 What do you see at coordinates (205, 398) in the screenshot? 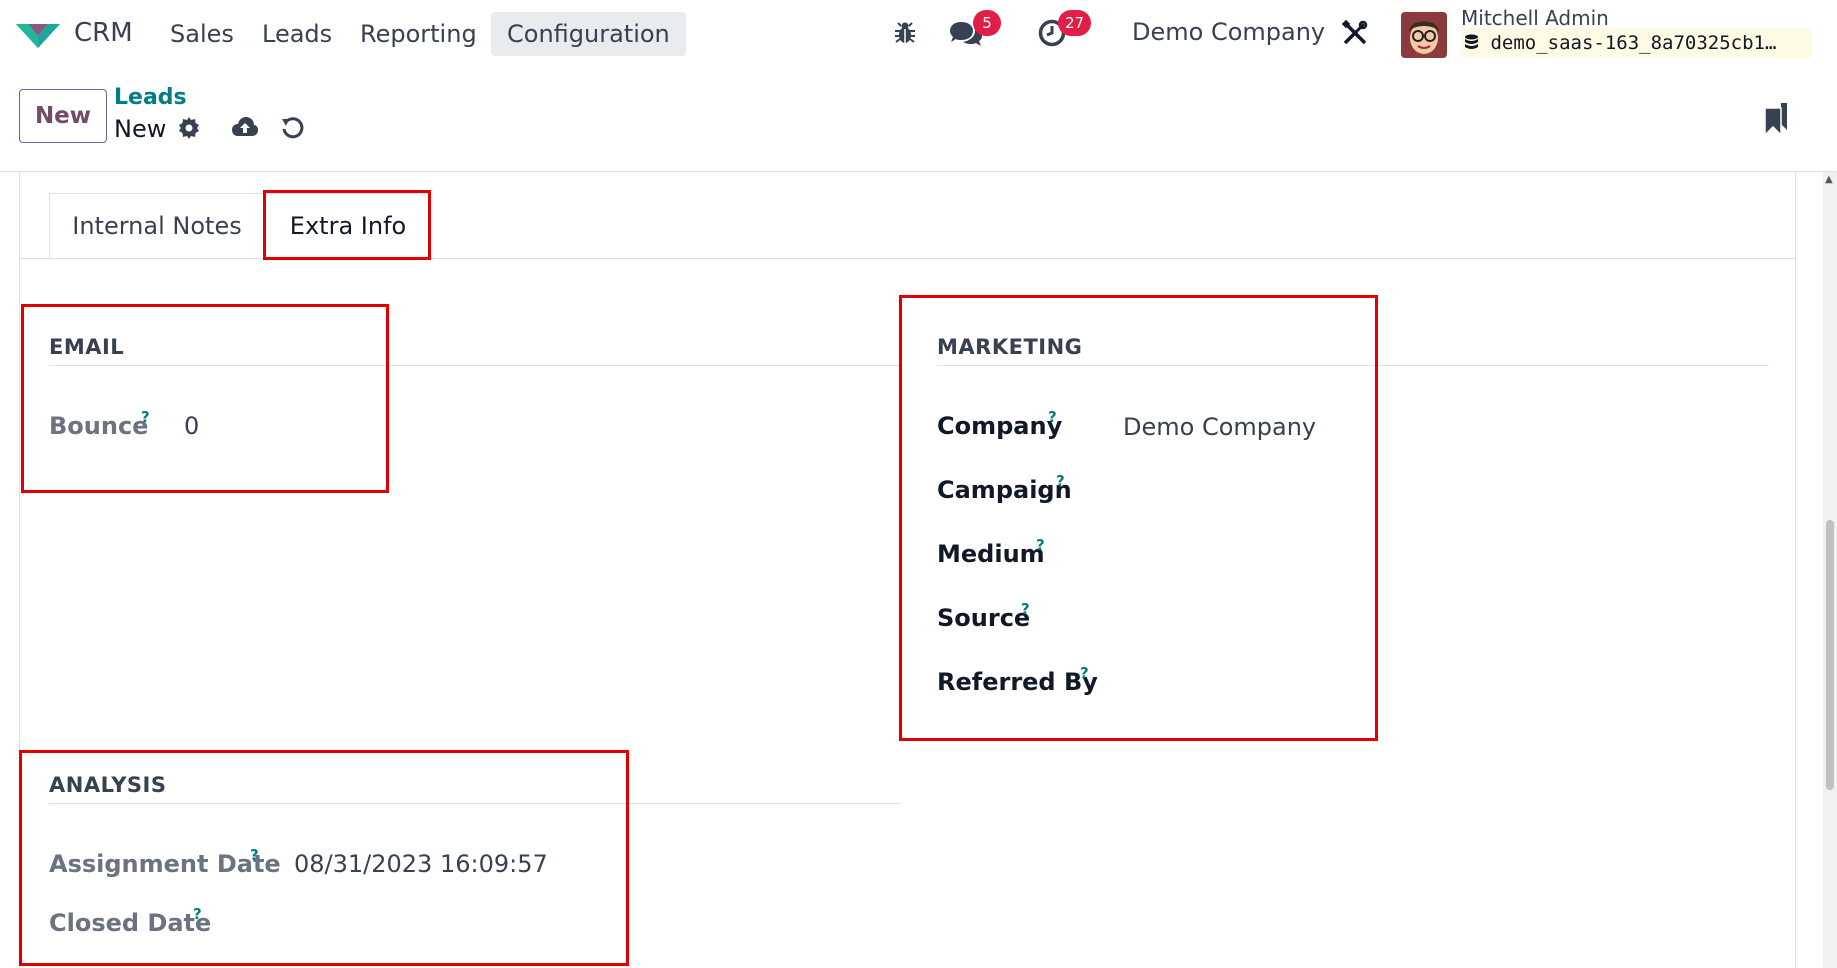
I see `highlight-email-group` at bounding box center [205, 398].